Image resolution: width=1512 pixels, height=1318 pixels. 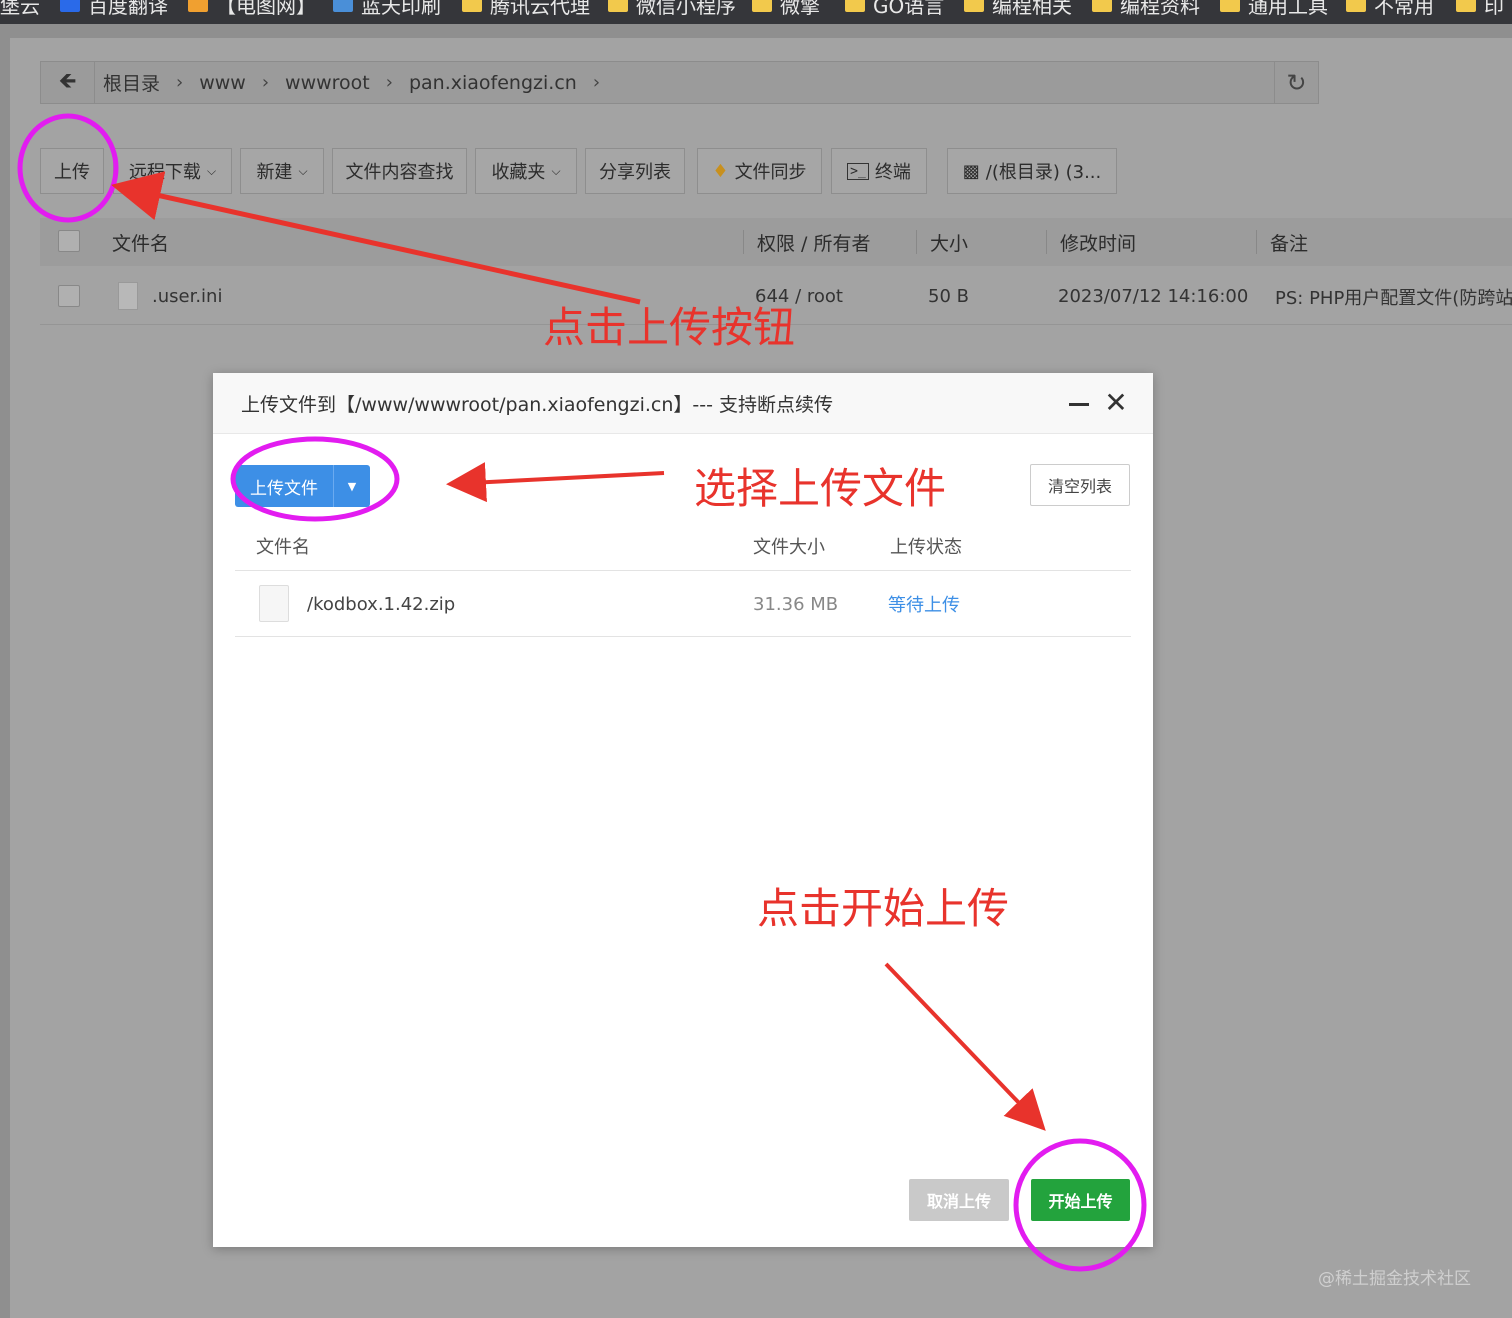 What do you see at coordinates (789, 547) in the screenshot?
I see `dialog-col-size: 文件大小` at bounding box center [789, 547].